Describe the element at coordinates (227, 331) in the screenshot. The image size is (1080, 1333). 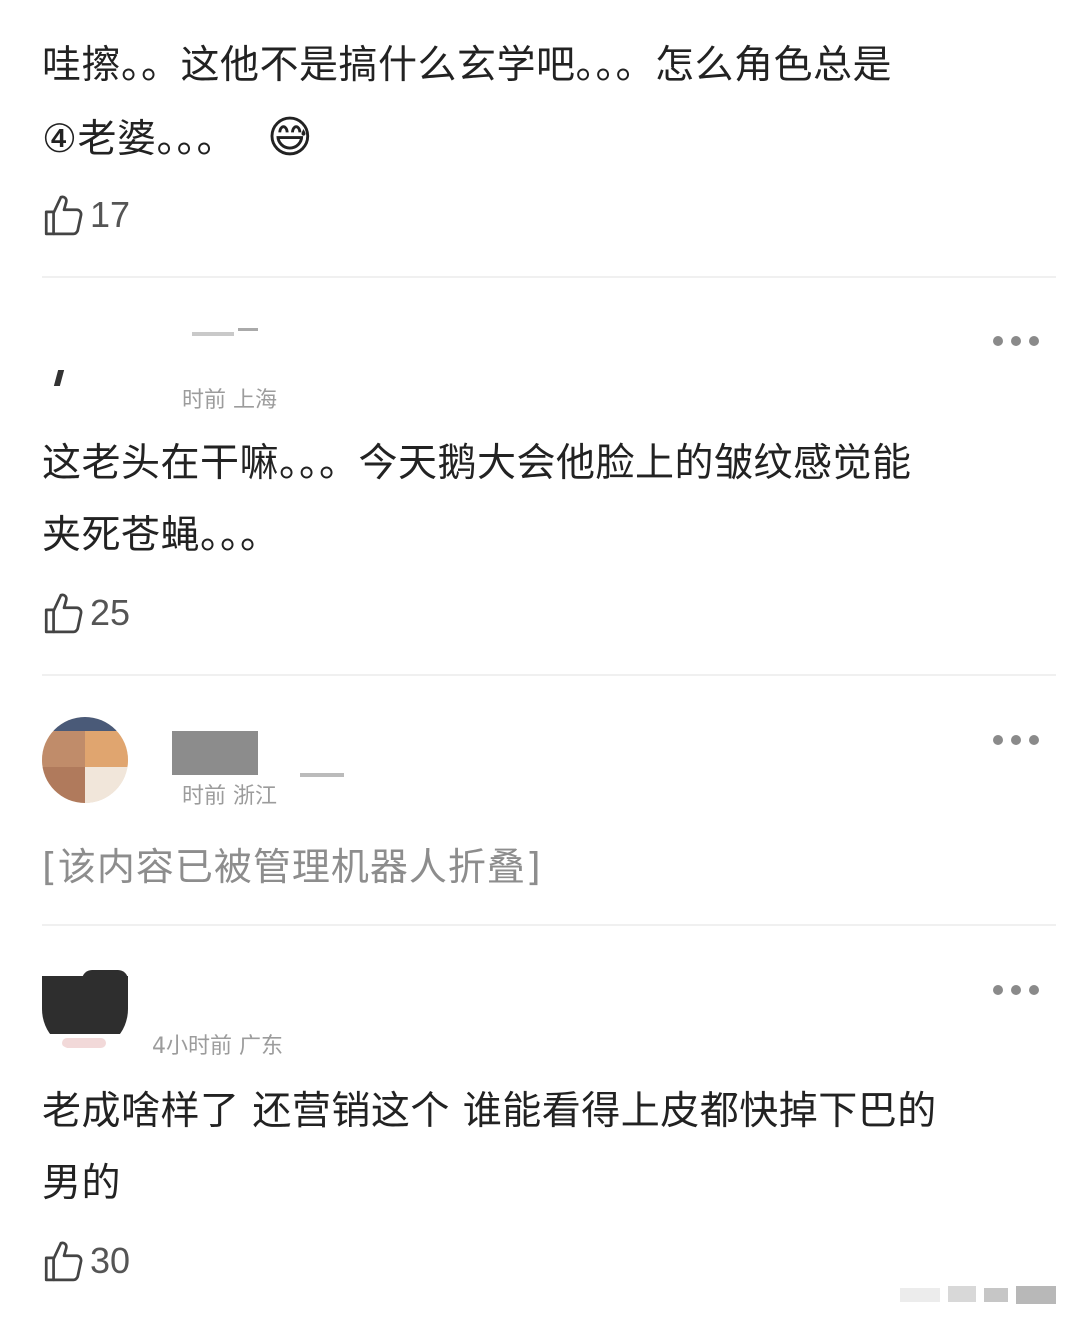
I see `comment-2-username` at that location.